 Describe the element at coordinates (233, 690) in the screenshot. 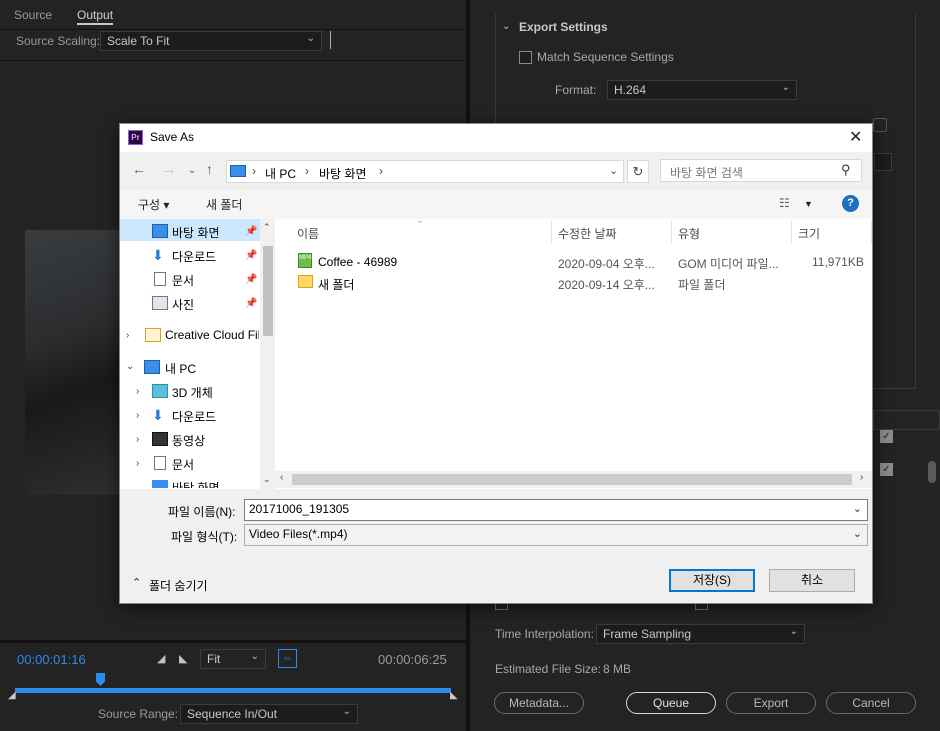

I see `timeline-scrubber` at that location.